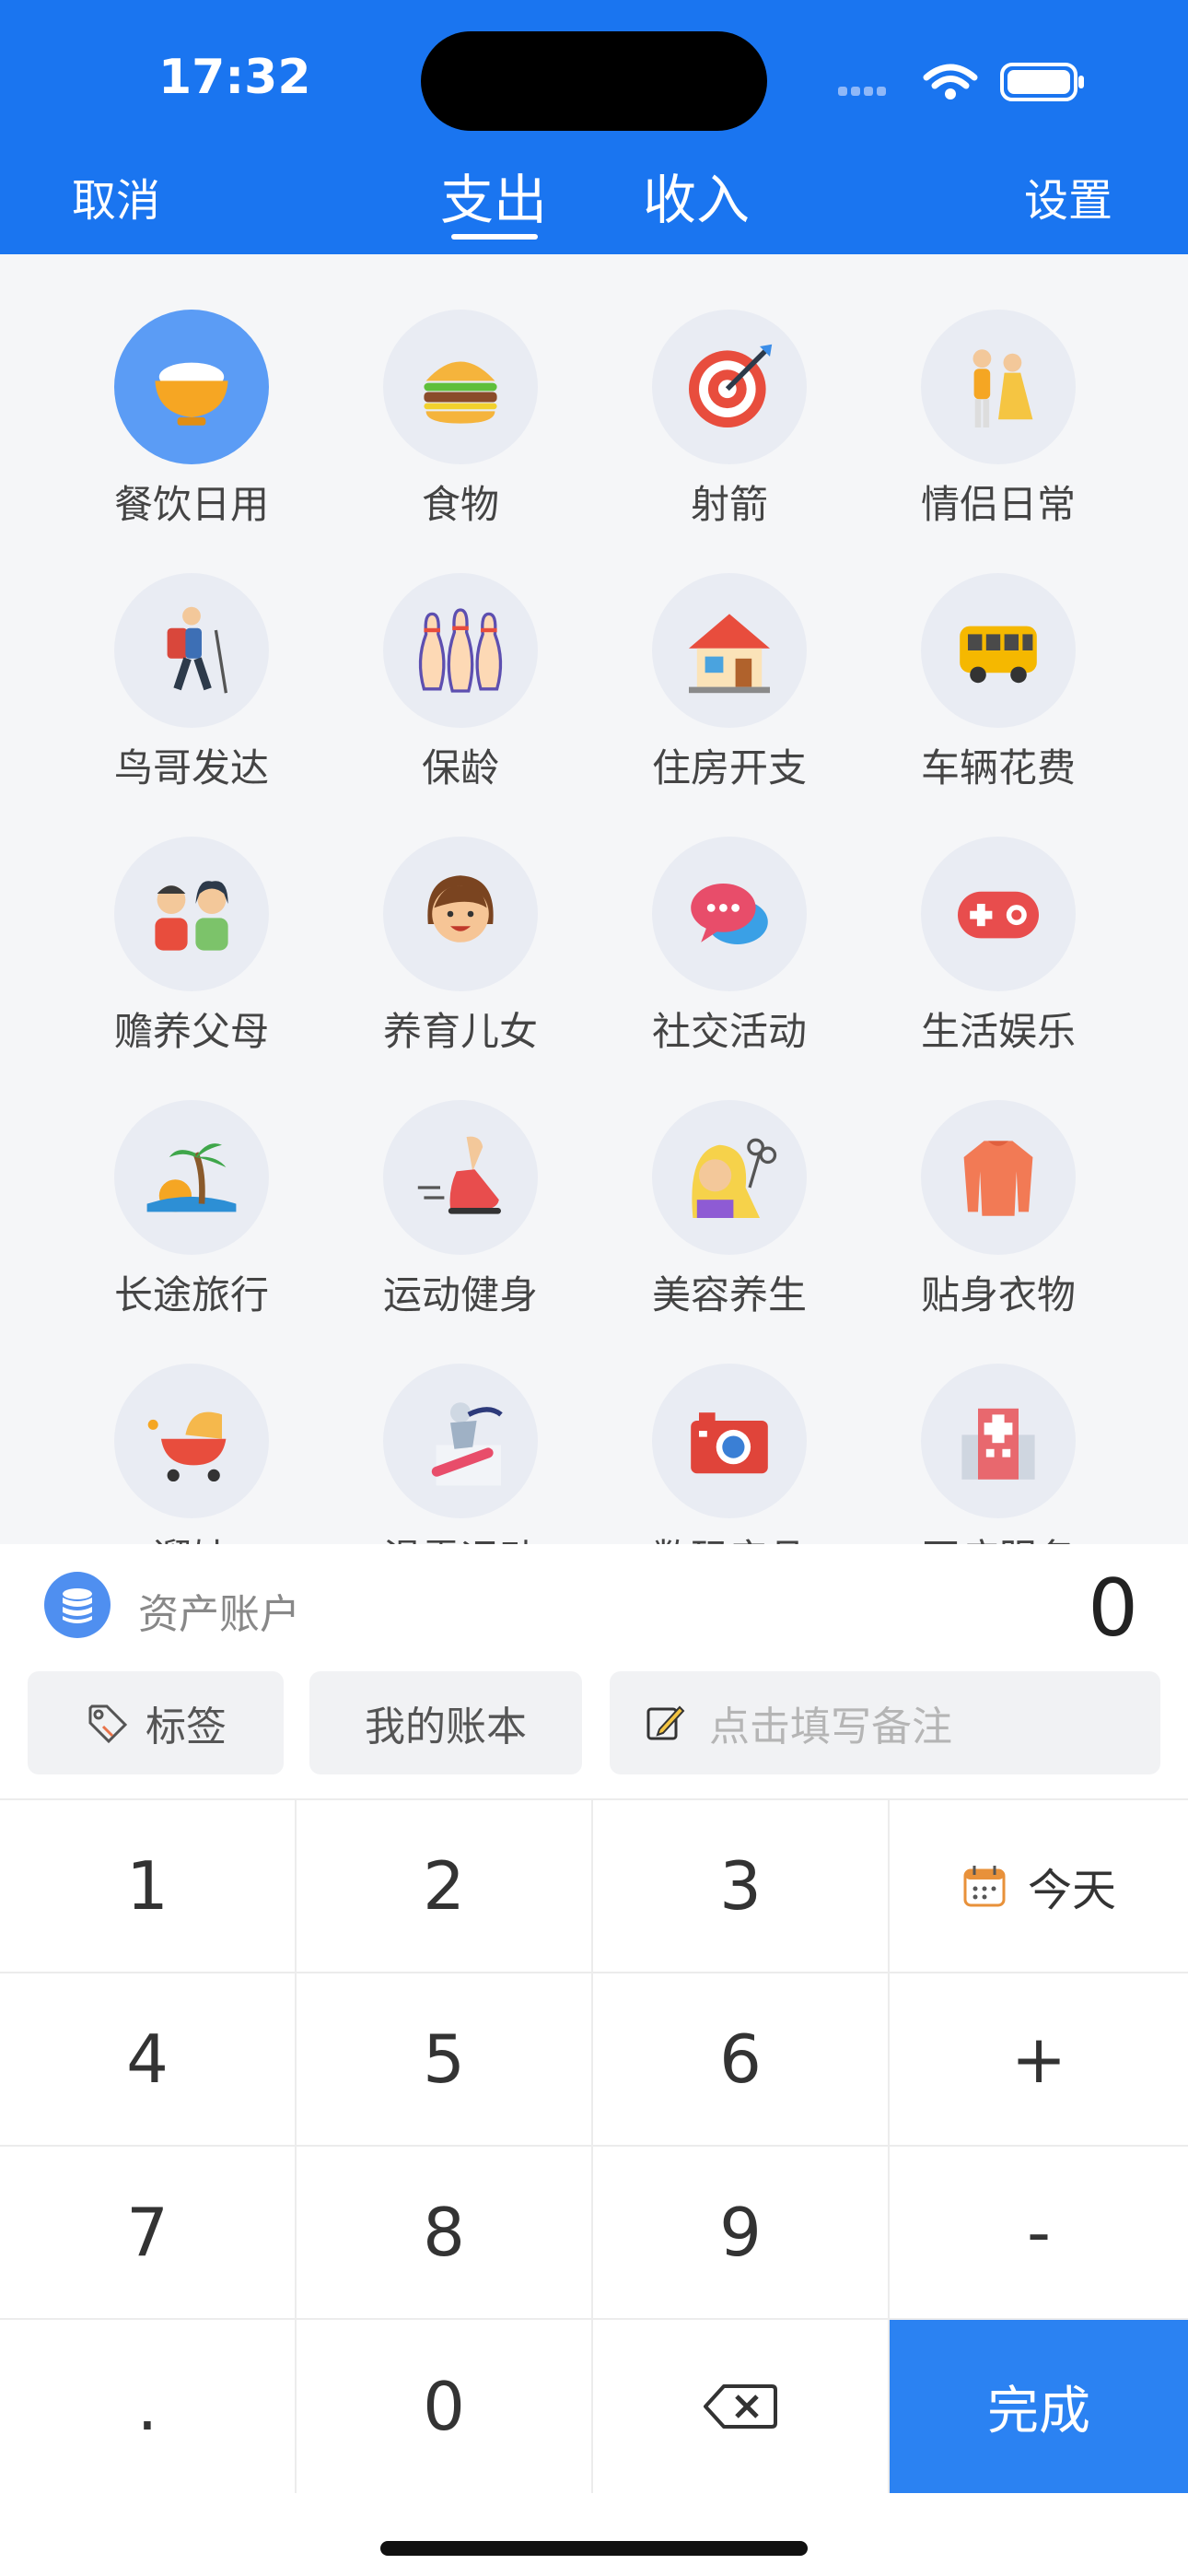  What do you see at coordinates (1039, 1886) in the screenshot?
I see `date-button: 今天` at bounding box center [1039, 1886].